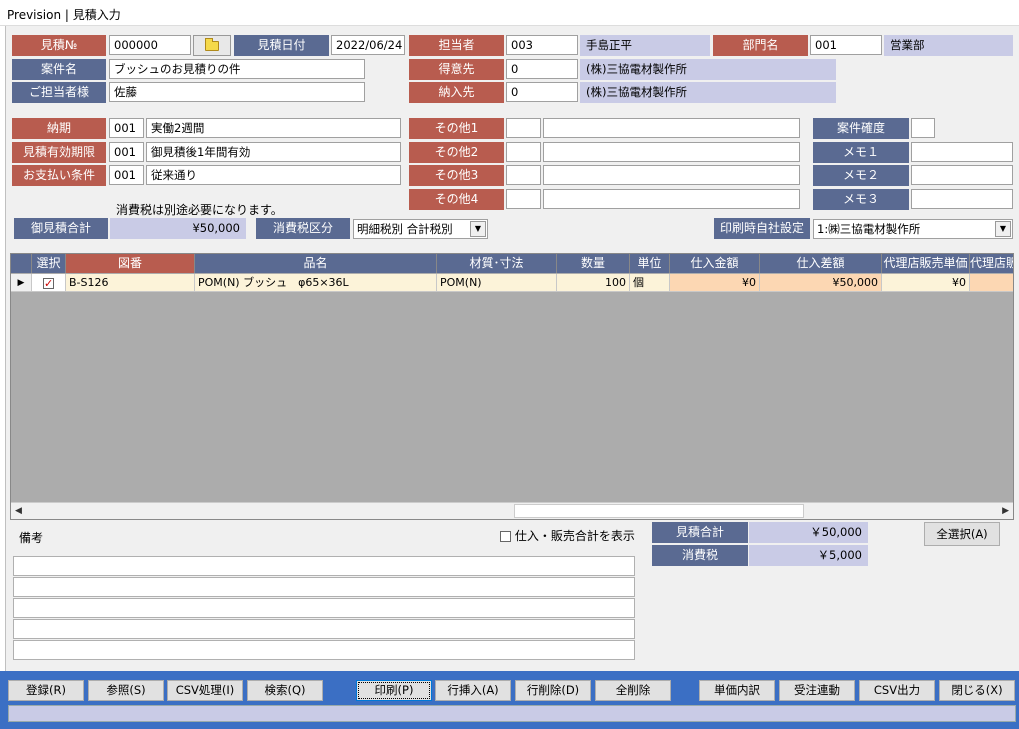  Describe the element at coordinates (962, 199) in the screenshot. I see `memo3-field` at that location.